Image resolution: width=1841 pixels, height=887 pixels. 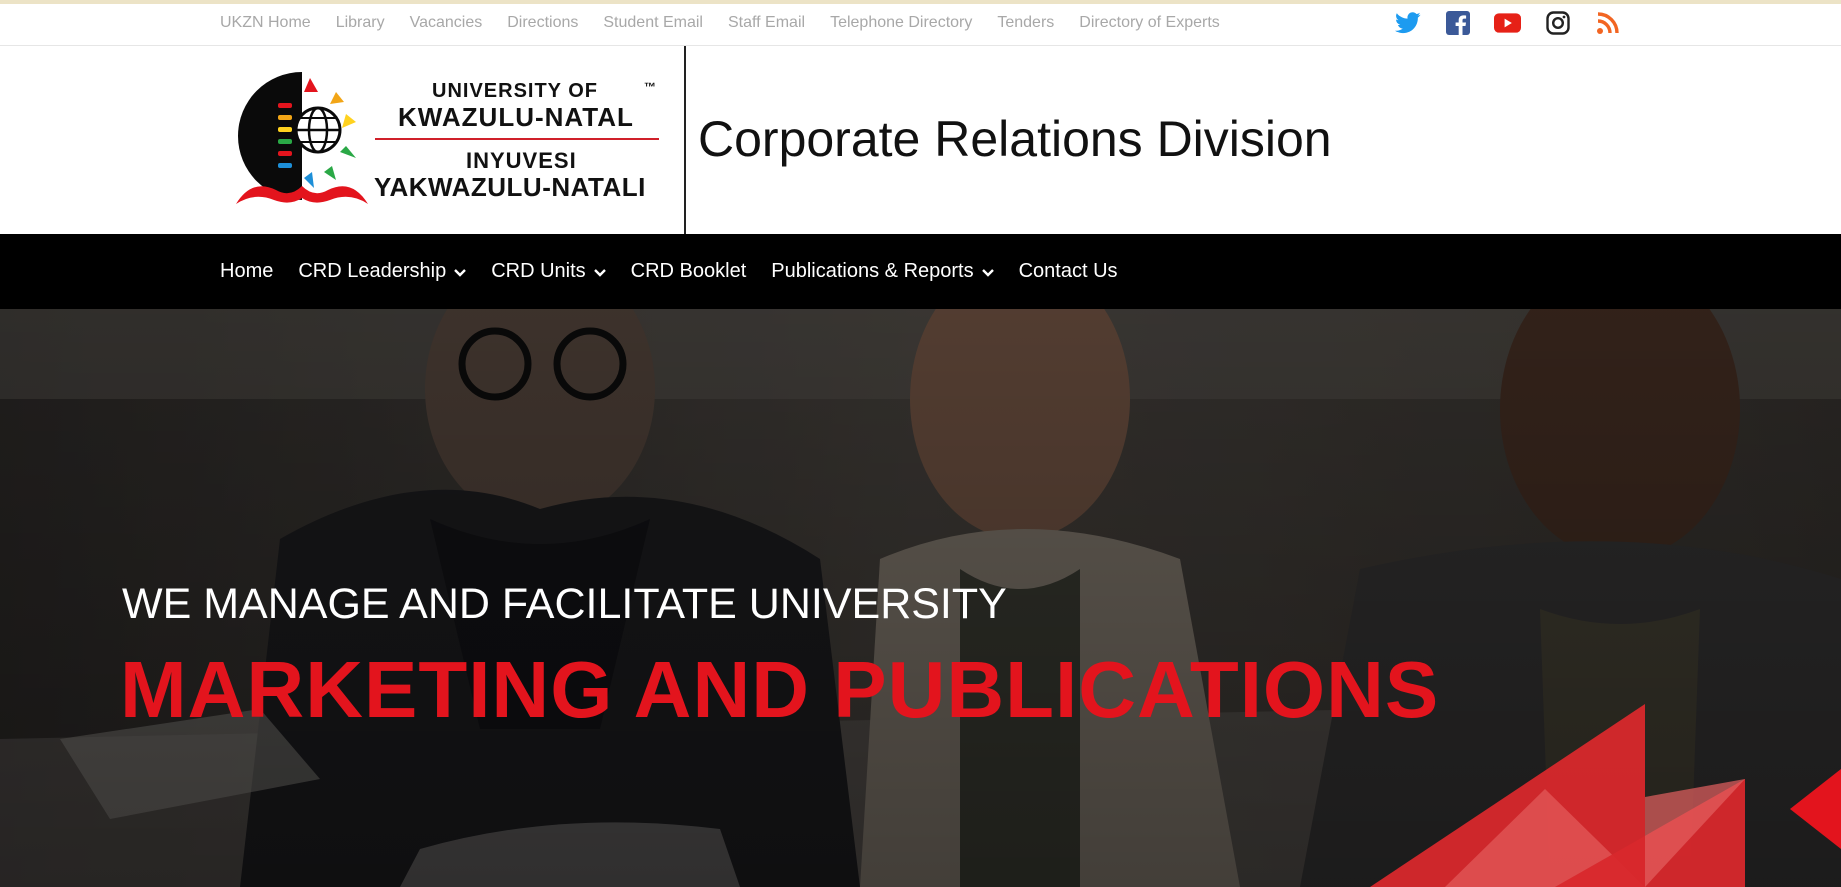 What do you see at coordinates (517, 139) in the screenshot?
I see `logo-divider` at bounding box center [517, 139].